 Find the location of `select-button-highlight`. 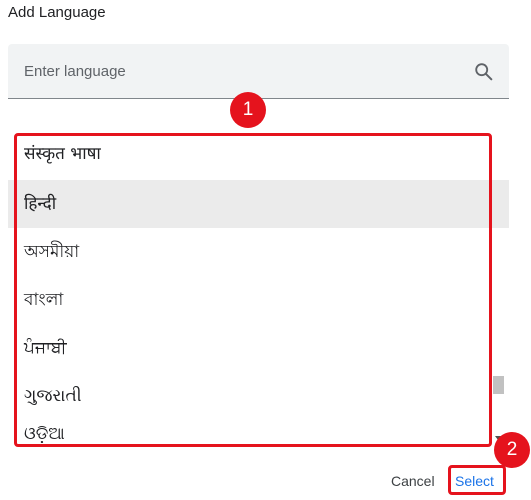

select-button-highlight is located at coordinates (477, 480).